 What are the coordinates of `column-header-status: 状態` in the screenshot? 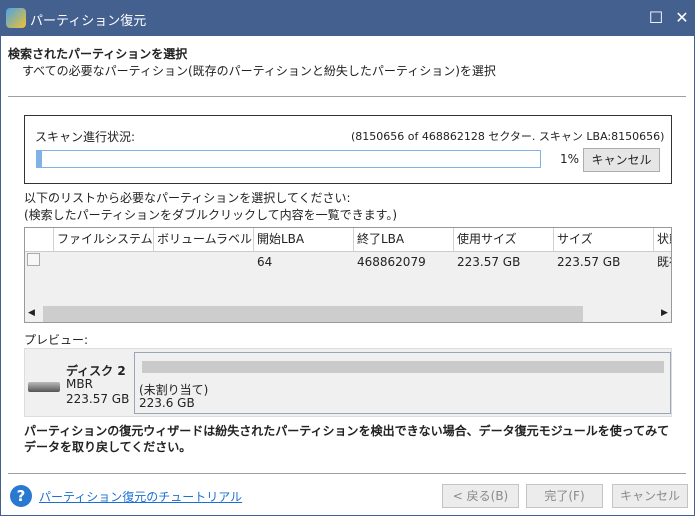 It's located at (662, 239).